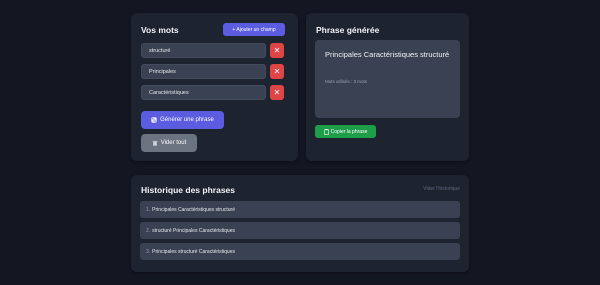  What do you see at coordinates (441, 189) in the screenshot?
I see `clear-history-link: Vider l'historique` at bounding box center [441, 189].